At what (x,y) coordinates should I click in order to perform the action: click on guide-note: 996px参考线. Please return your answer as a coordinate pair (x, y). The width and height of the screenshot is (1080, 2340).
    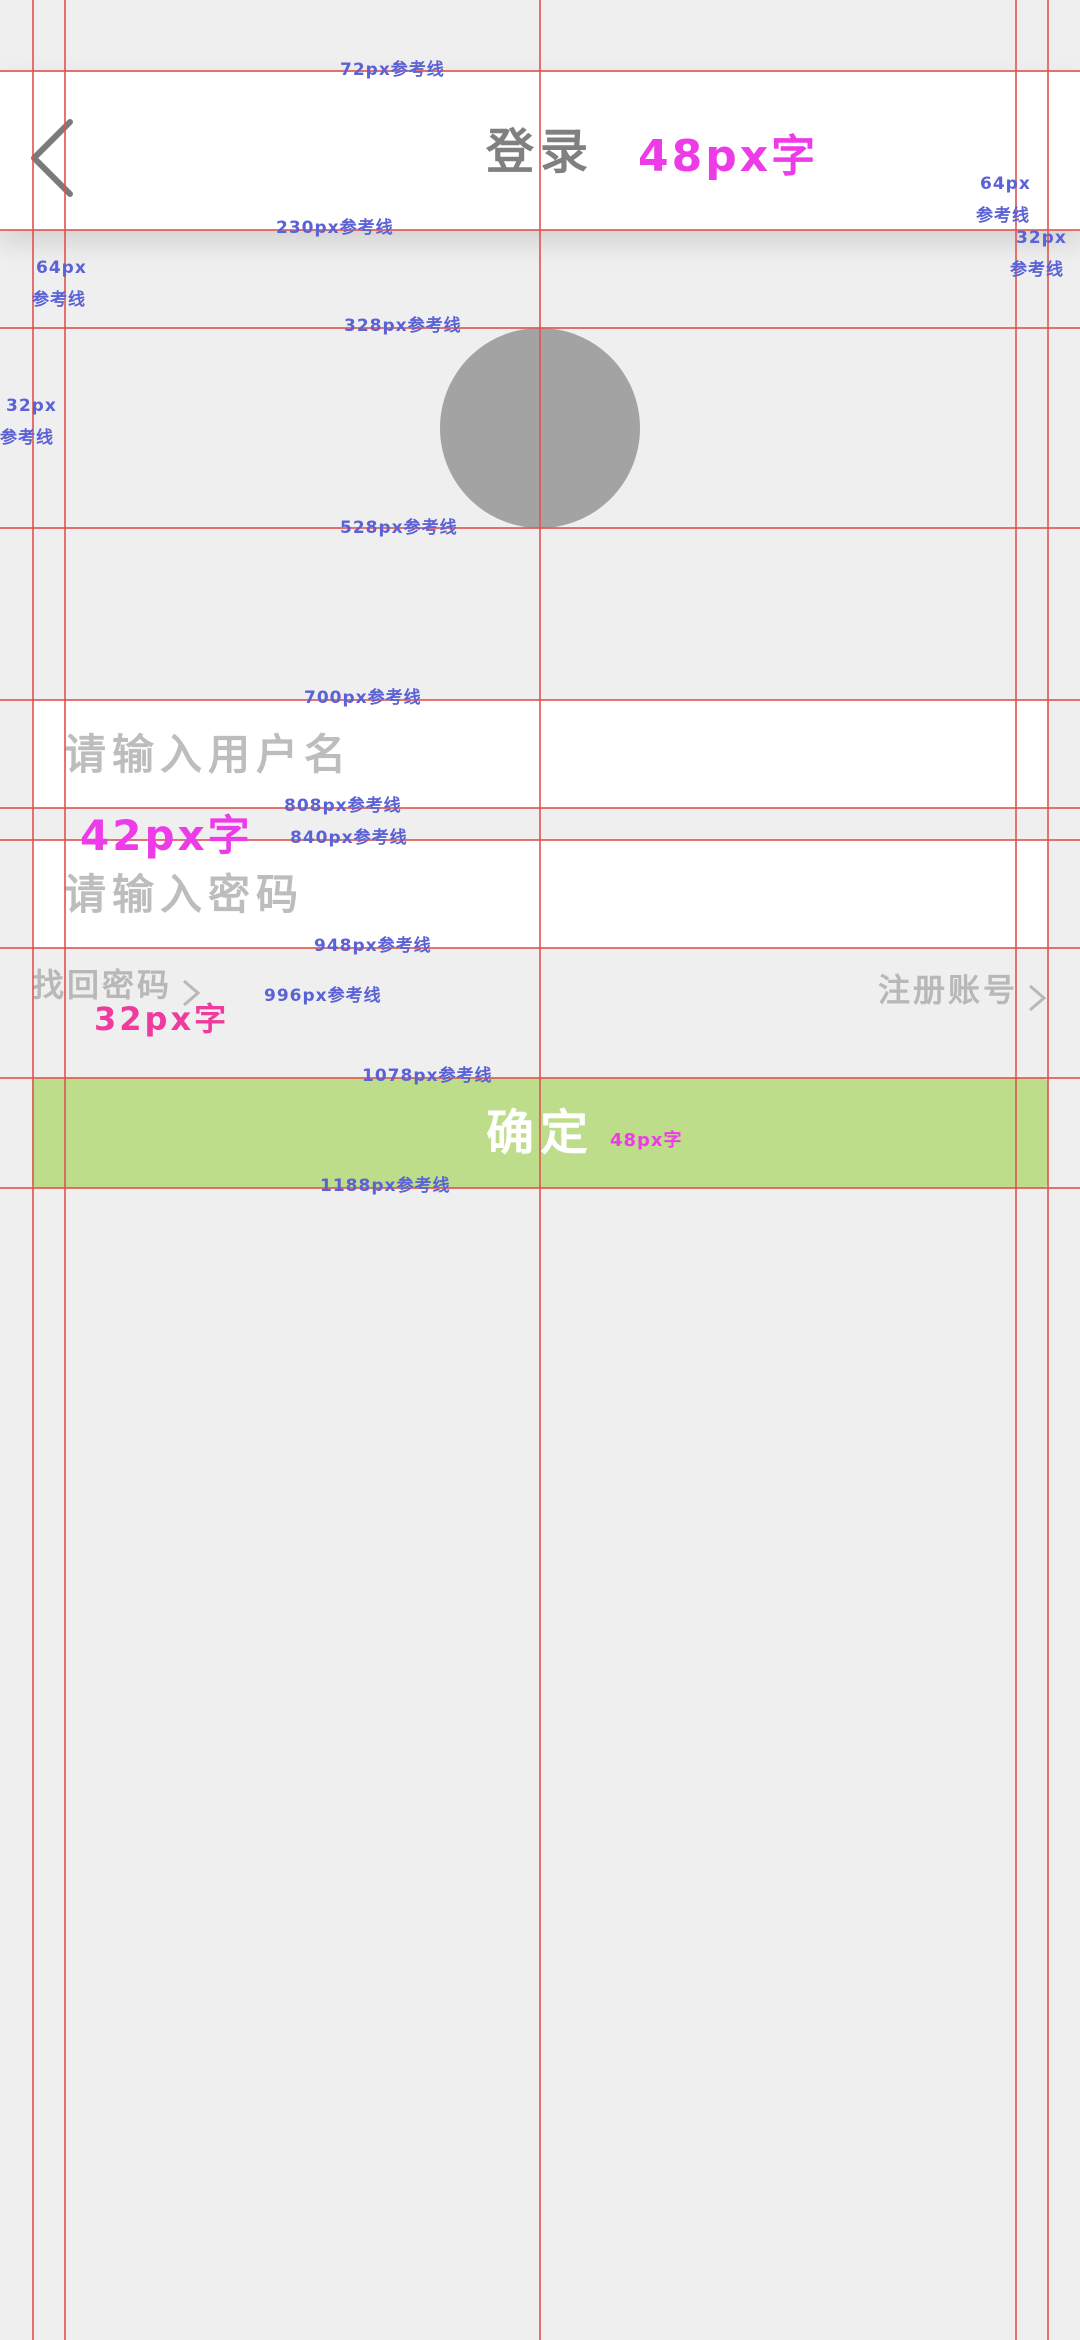
    Looking at the image, I should click on (323, 996).